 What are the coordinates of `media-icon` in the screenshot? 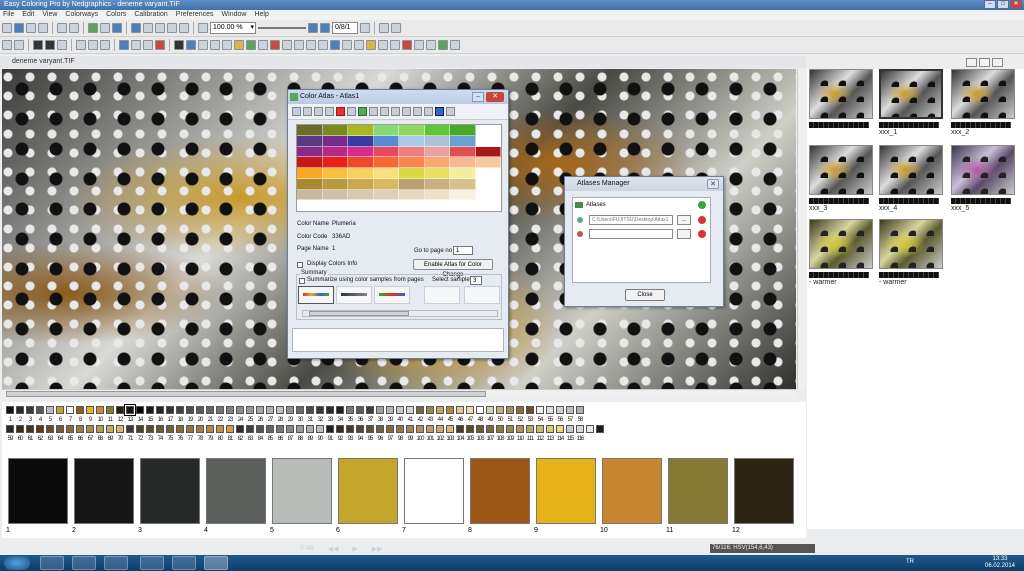 It's located at (116, 563).